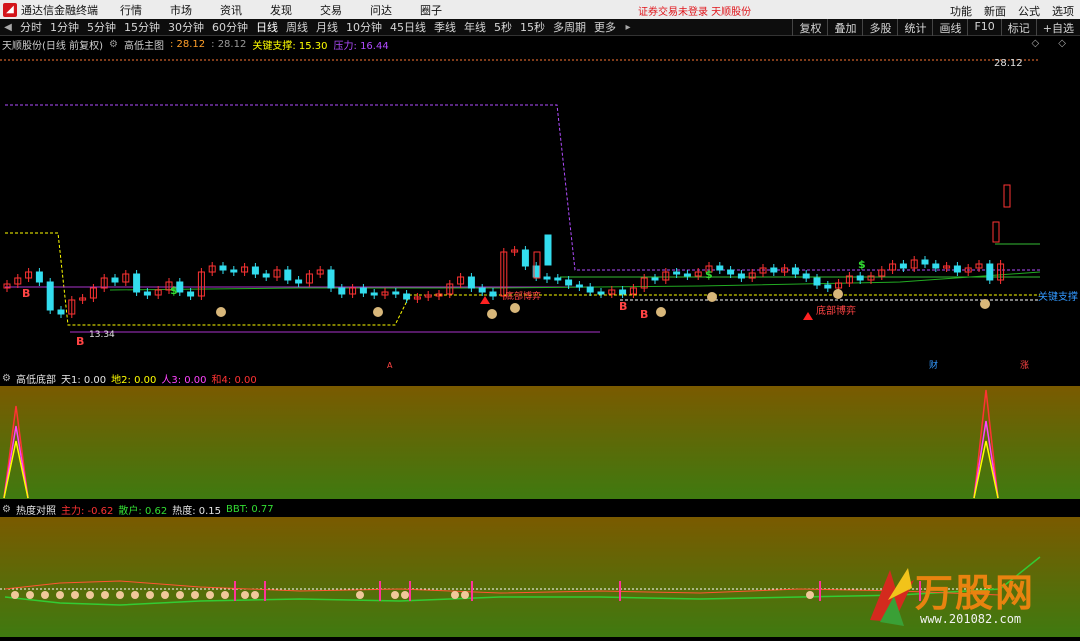  What do you see at coordinates (197, 511) in the screenshot?
I see `series-heat: 热度: 0.15` at bounding box center [197, 511].